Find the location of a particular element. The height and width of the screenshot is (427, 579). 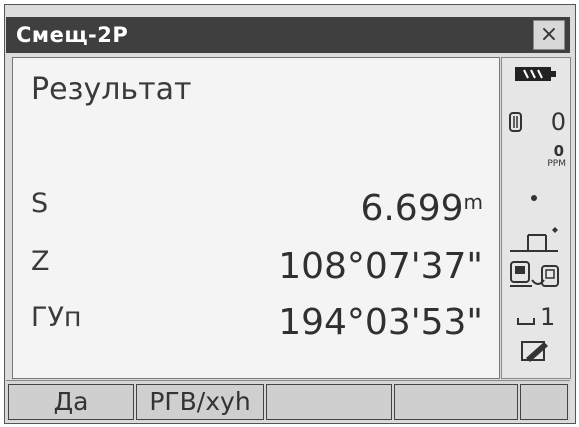

battery-icon is located at coordinates (535, 74).